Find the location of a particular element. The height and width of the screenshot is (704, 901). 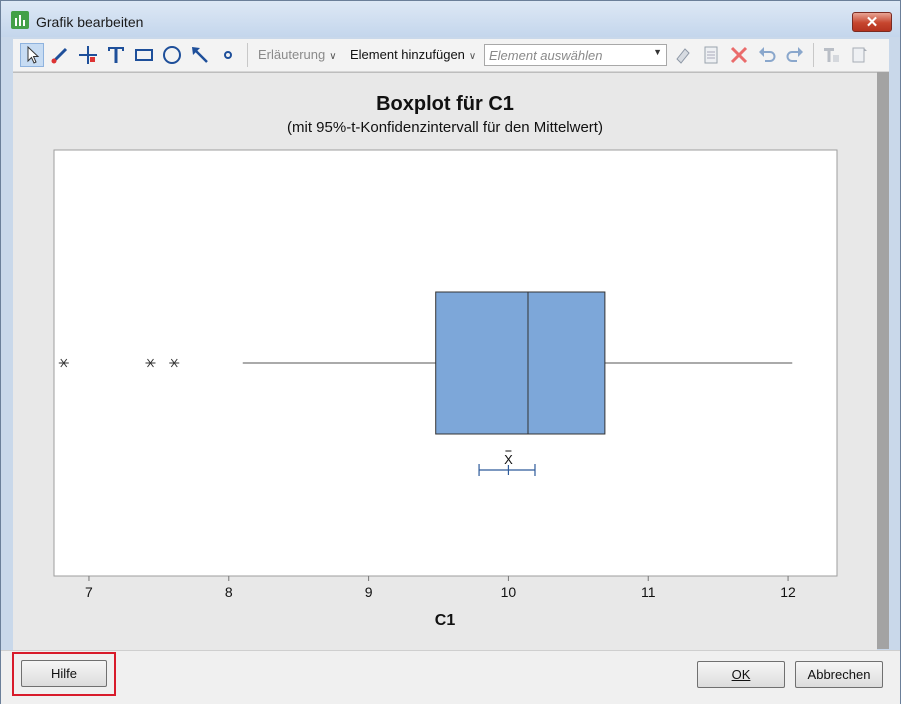

x-tick-label: 10 is located at coordinates (509, 592).